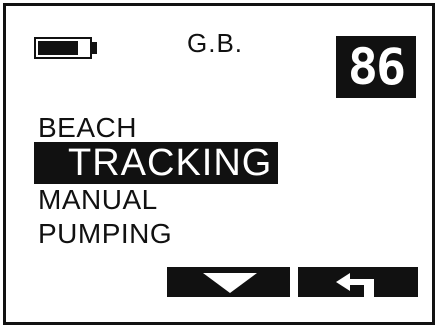 The image size is (442, 330). I want to click on menu-item-tracking: TRACKING, so click(156, 163).